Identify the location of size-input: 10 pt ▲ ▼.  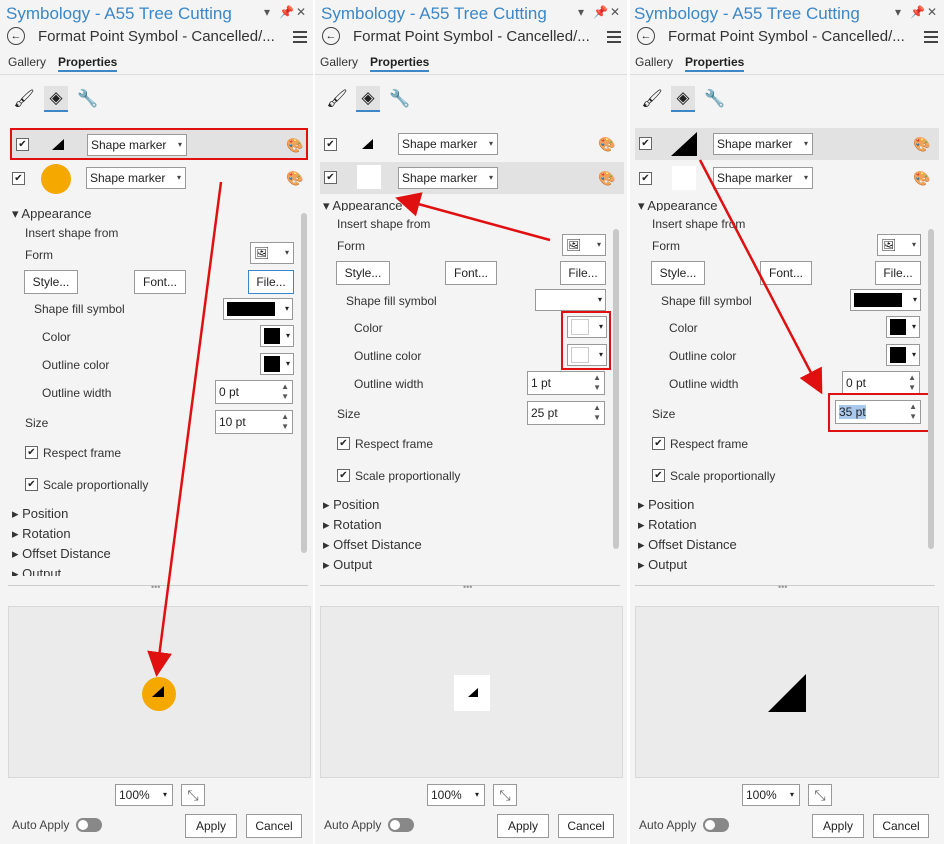
(254, 422).